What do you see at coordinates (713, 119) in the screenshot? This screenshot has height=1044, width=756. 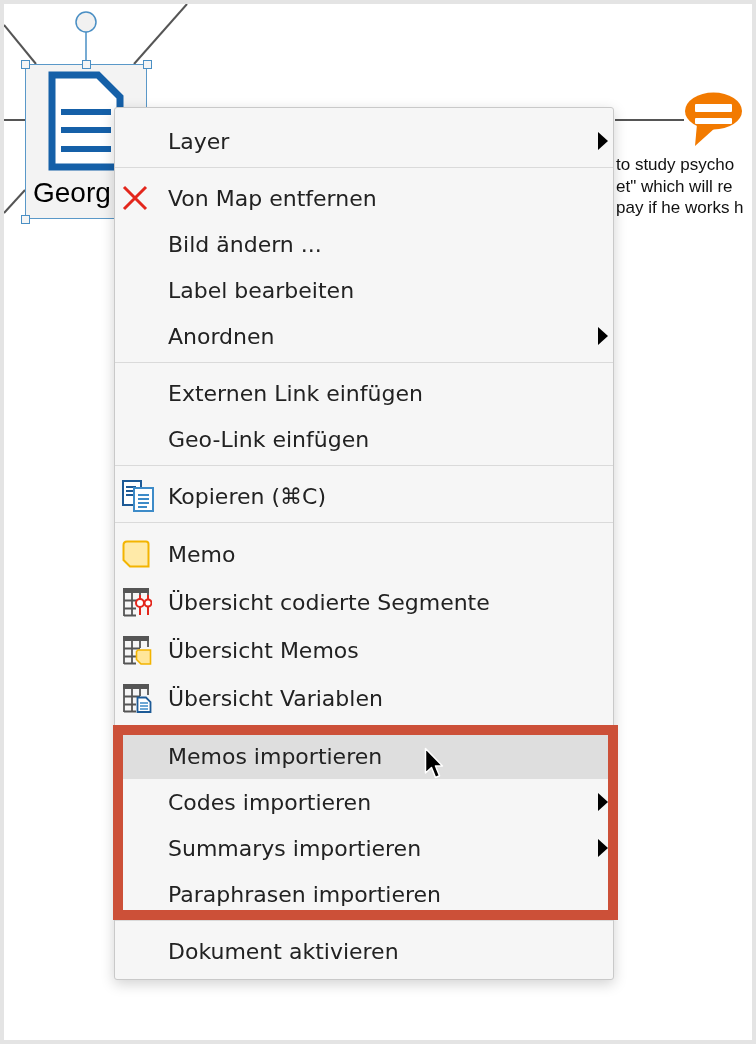 I see `speech-bubble-icon` at bounding box center [713, 119].